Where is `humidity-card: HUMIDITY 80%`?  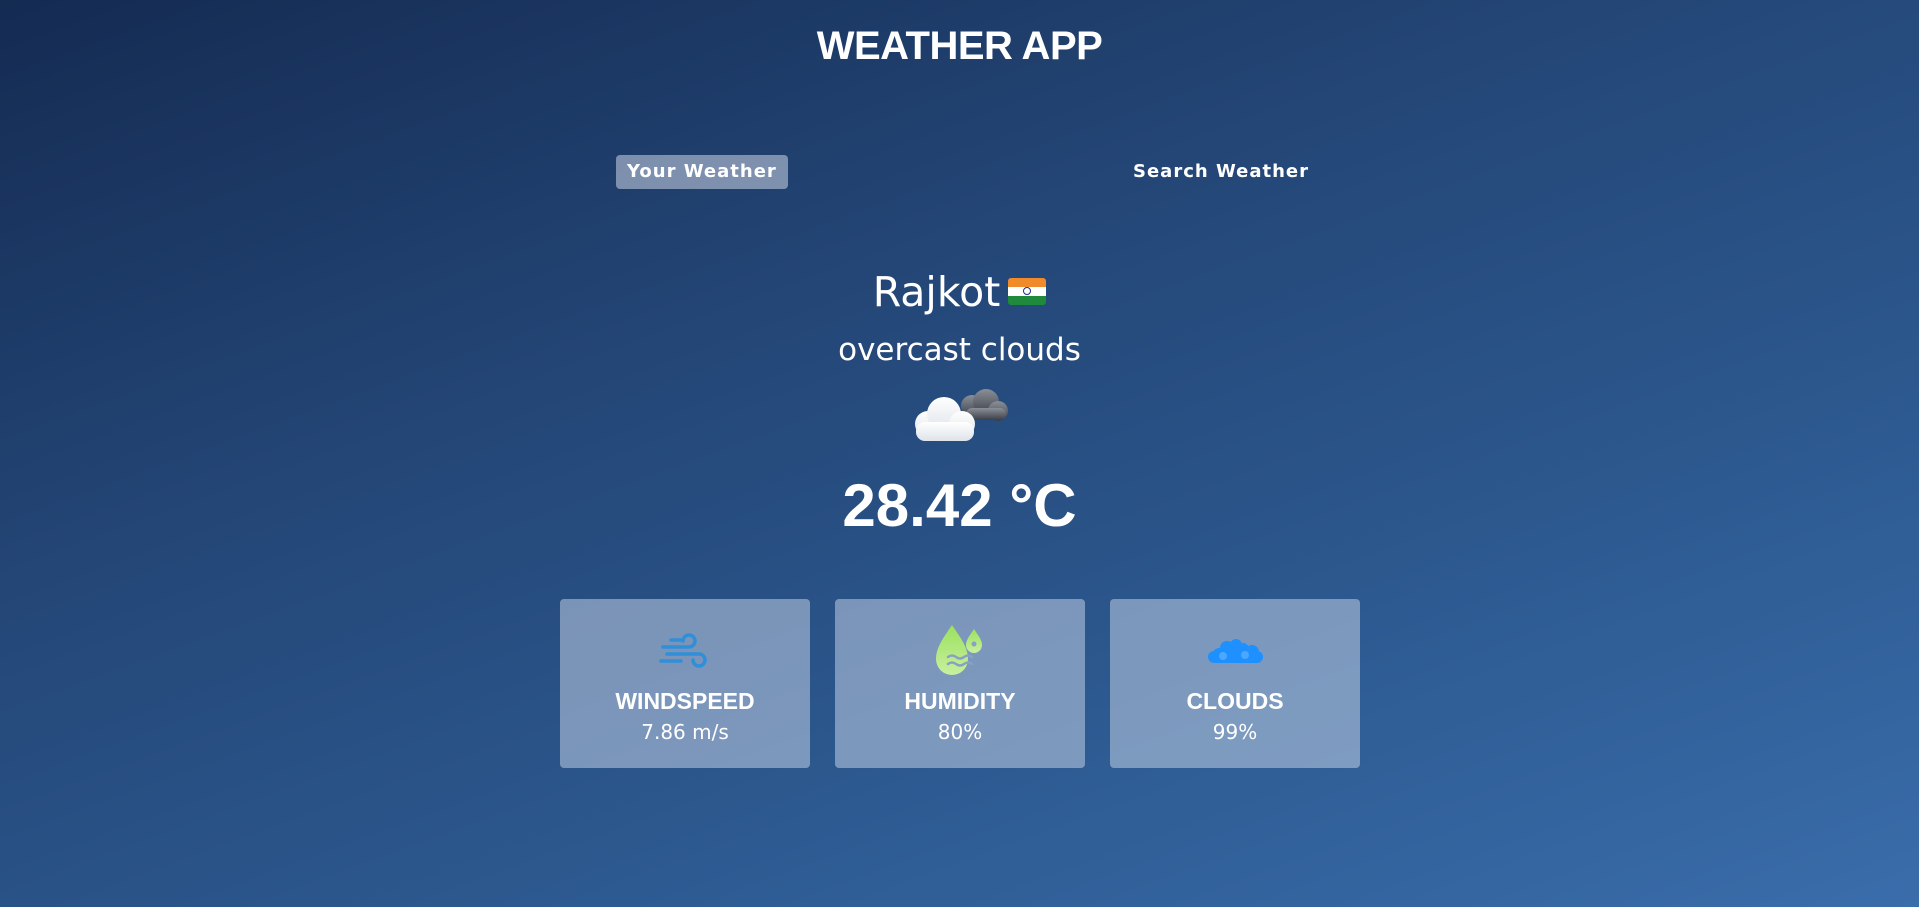
humidity-card: HUMIDITY 80% is located at coordinates (960, 683).